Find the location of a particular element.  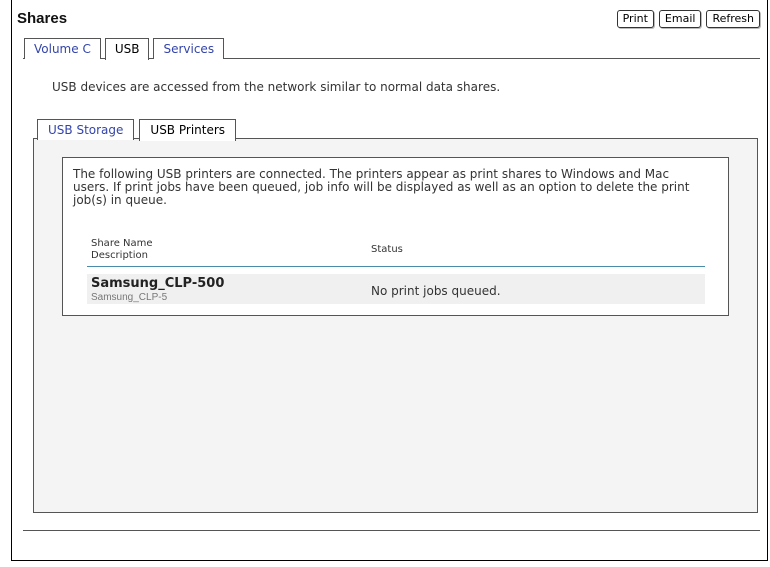

tab-usb-printers: USB Printers is located at coordinates (188, 130).